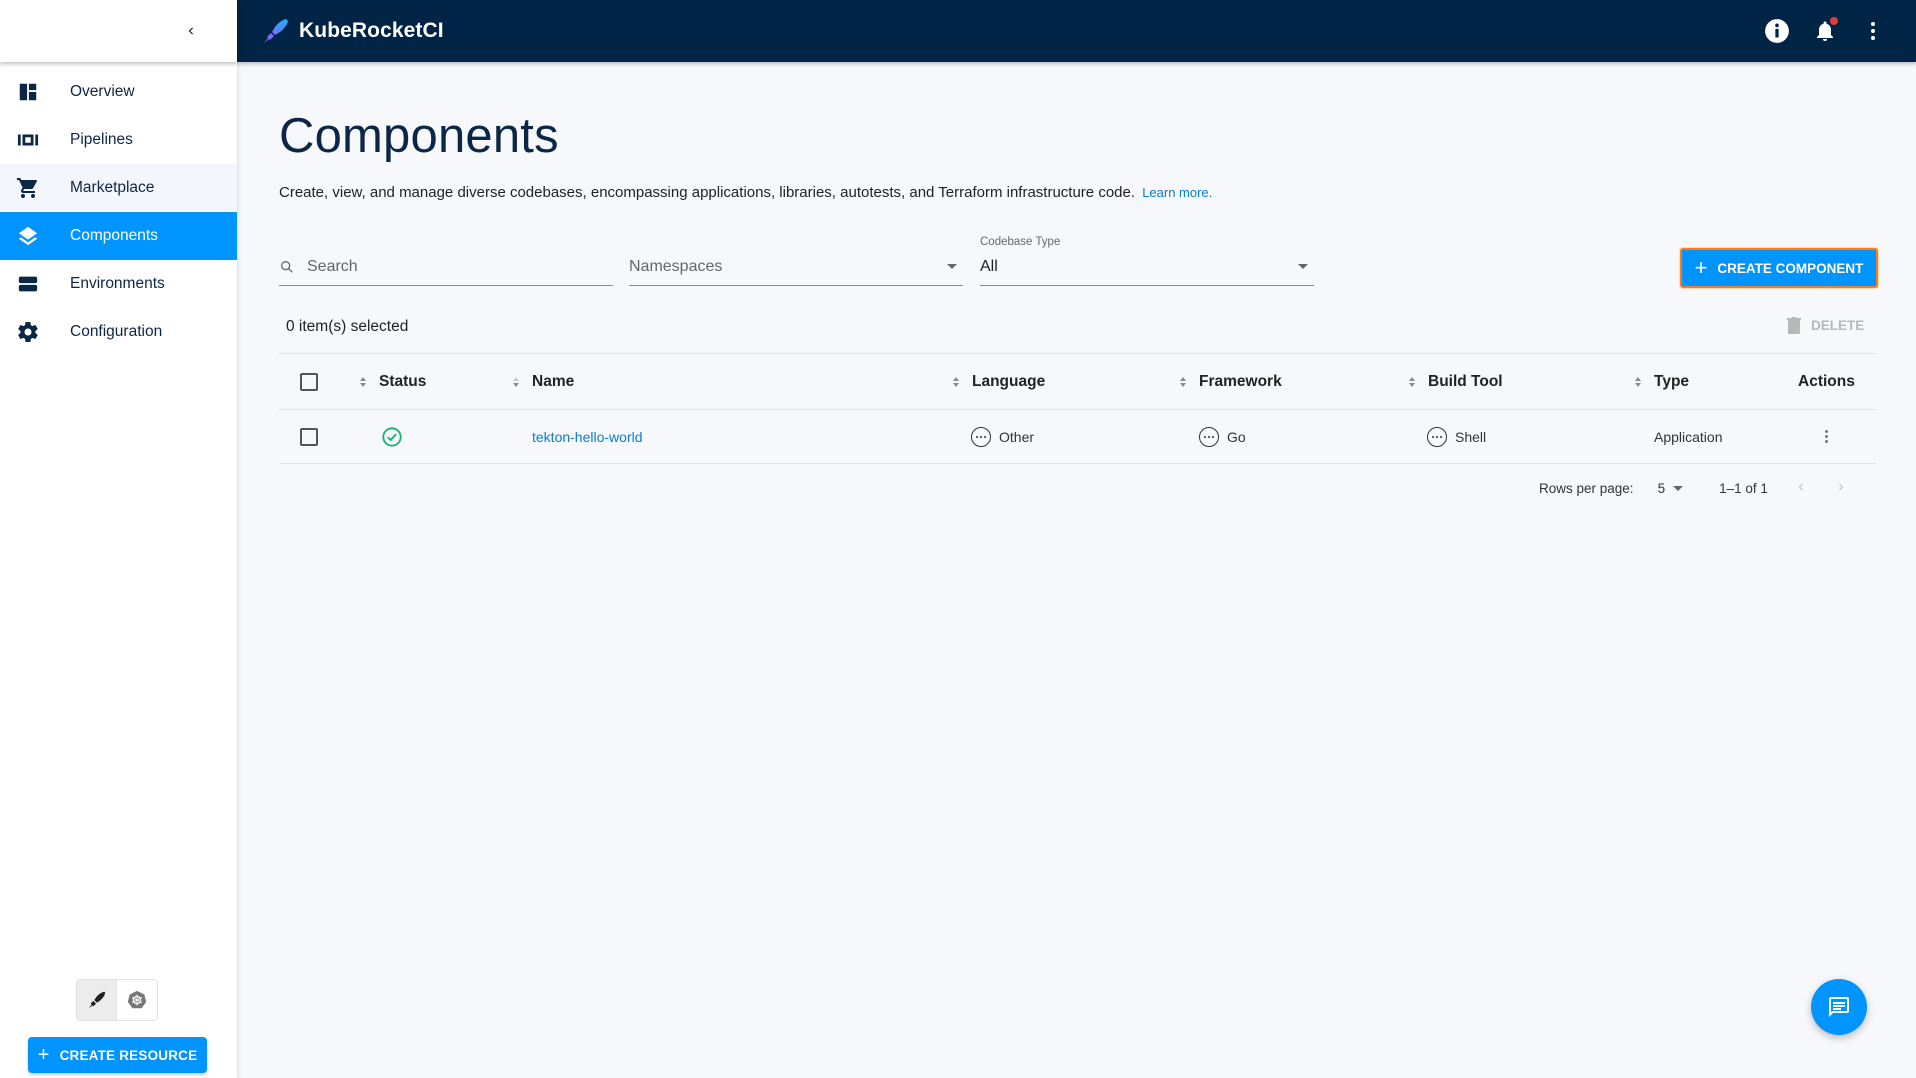 This screenshot has height=1078, width=1916. What do you see at coordinates (118, 31) in the screenshot?
I see `sidebar-header` at bounding box center [118, 31].